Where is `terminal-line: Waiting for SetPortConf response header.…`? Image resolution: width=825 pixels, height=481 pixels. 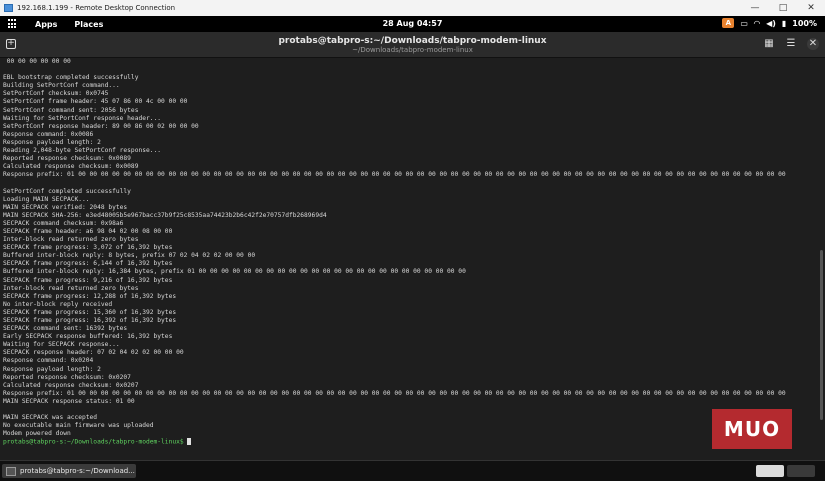
terminal-line: Waiting for SetPortConf response header.… is located at coordinates (82, 118).